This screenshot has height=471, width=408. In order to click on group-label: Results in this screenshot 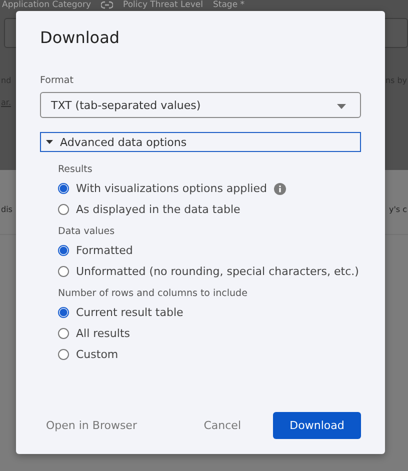, I will do `click(76, 169)`.